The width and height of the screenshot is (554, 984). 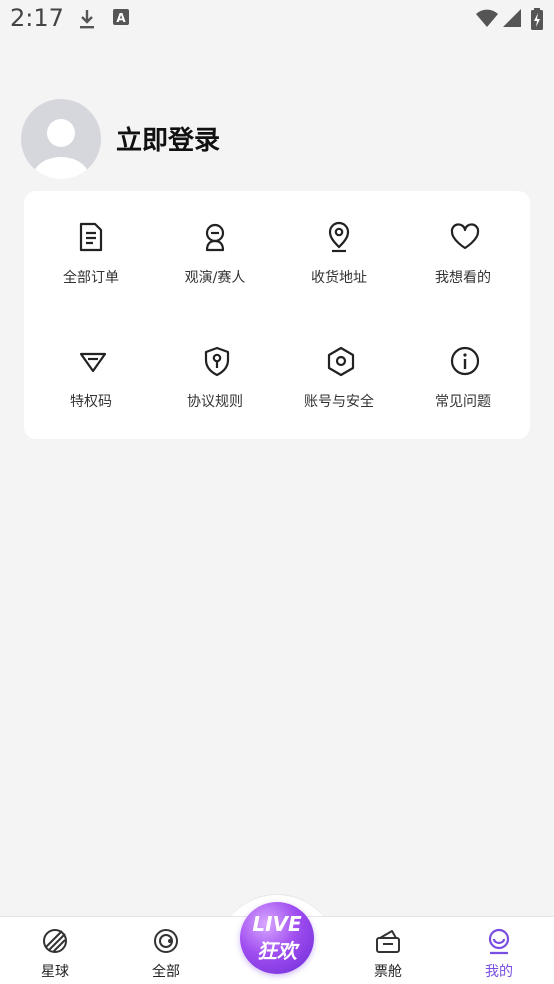 I want to click on avatar, so click(x=61, y=139).